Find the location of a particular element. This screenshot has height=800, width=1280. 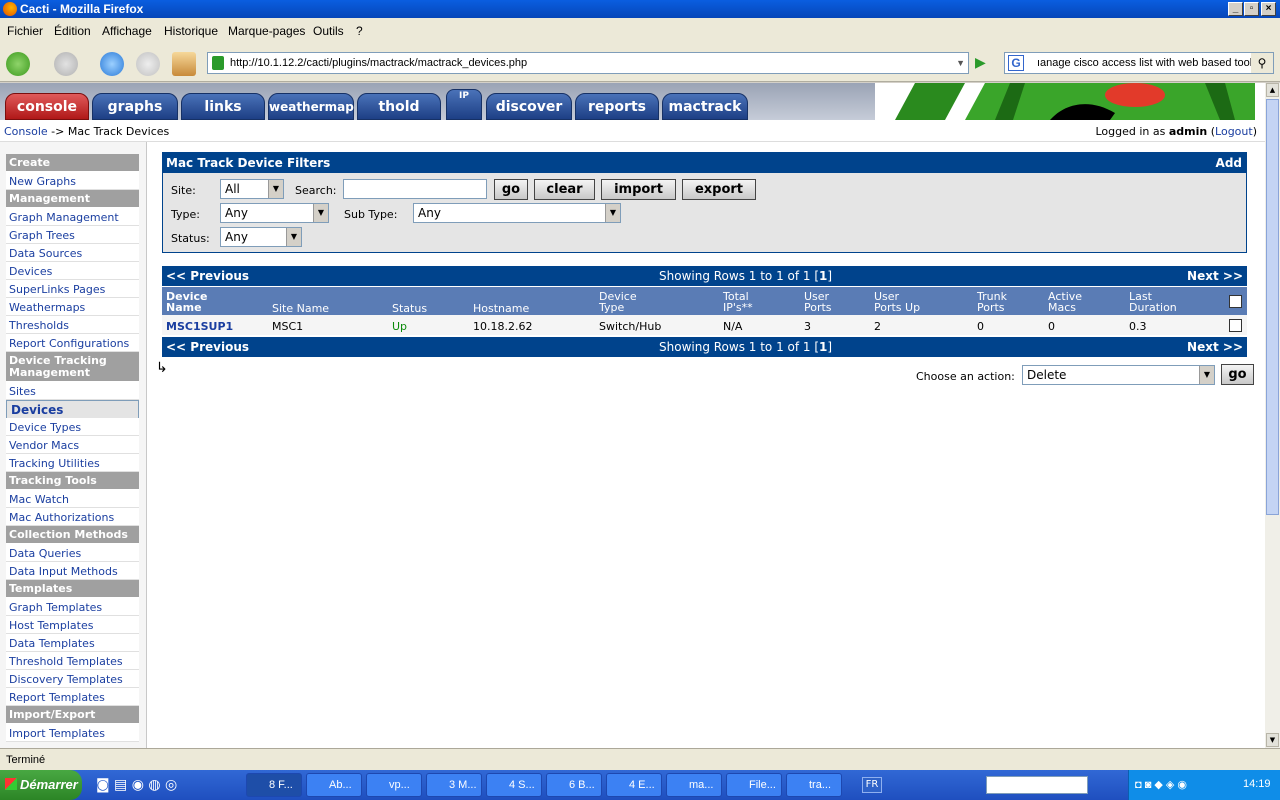

col-device-name: Device Name is located at coordinates (187, 302).